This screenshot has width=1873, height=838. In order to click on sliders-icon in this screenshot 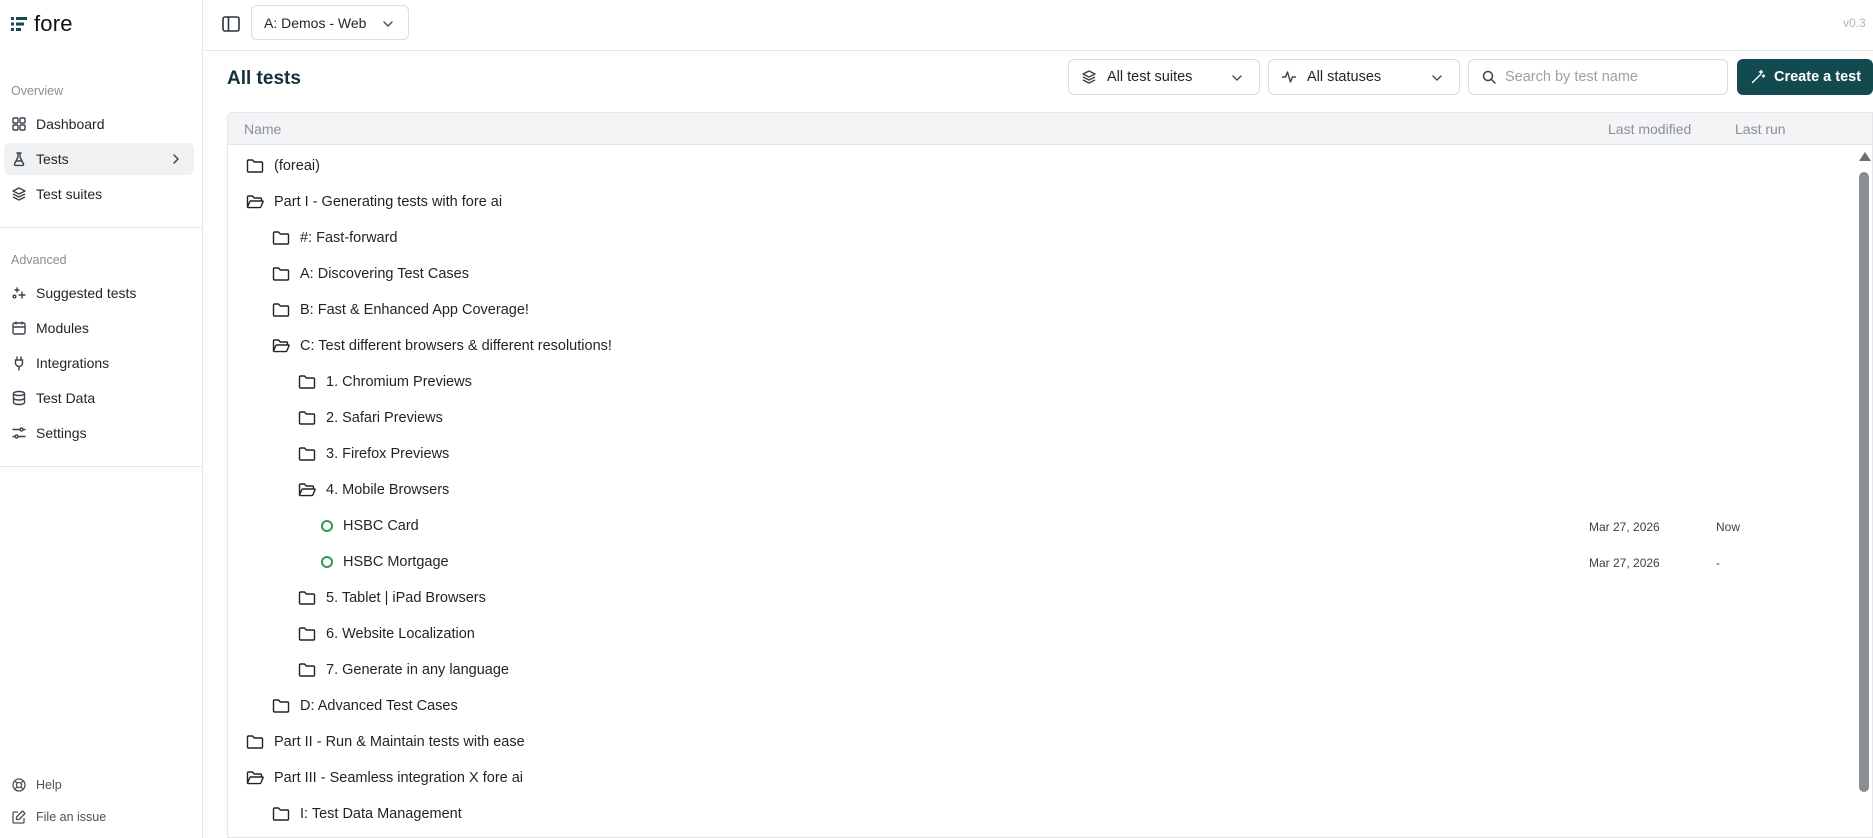, I will do `click(19, 433)`.